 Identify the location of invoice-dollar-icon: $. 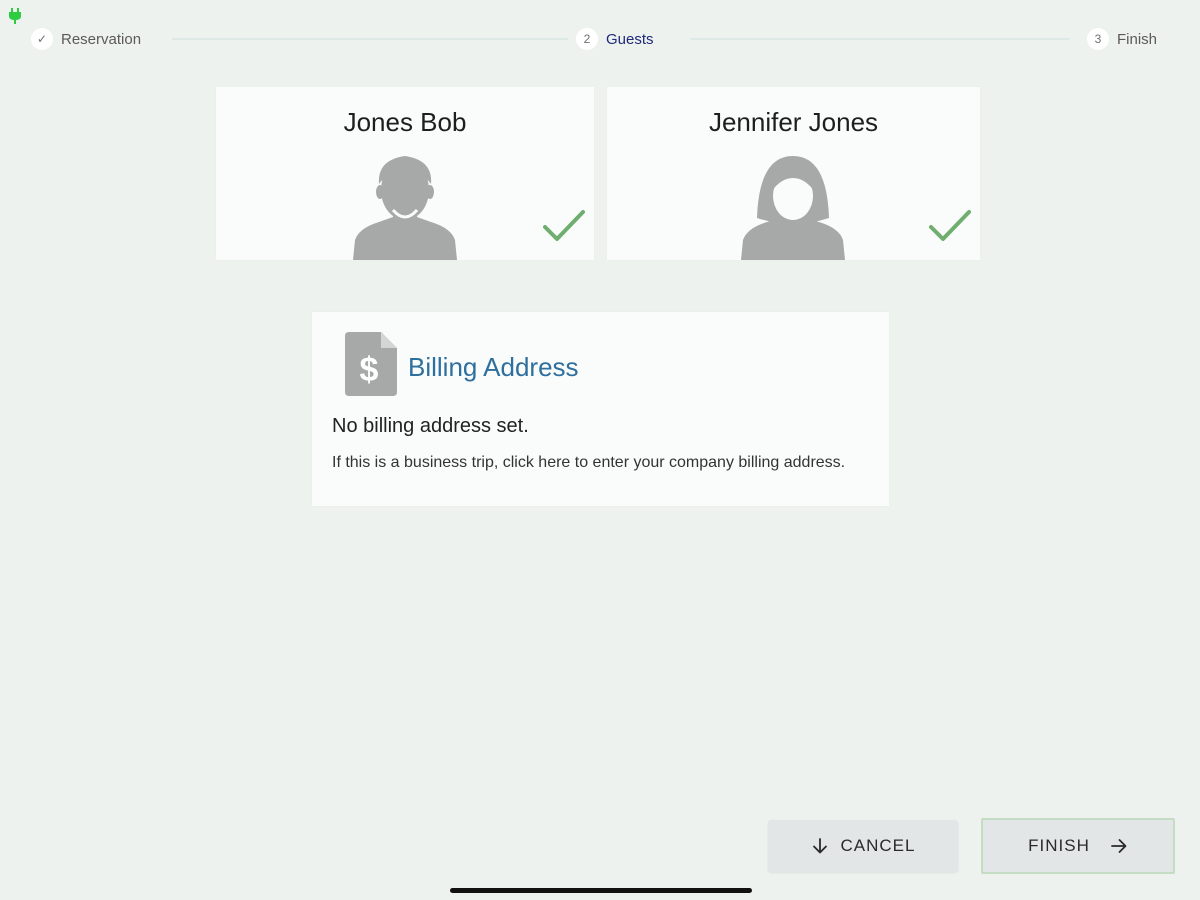
(371, 364).